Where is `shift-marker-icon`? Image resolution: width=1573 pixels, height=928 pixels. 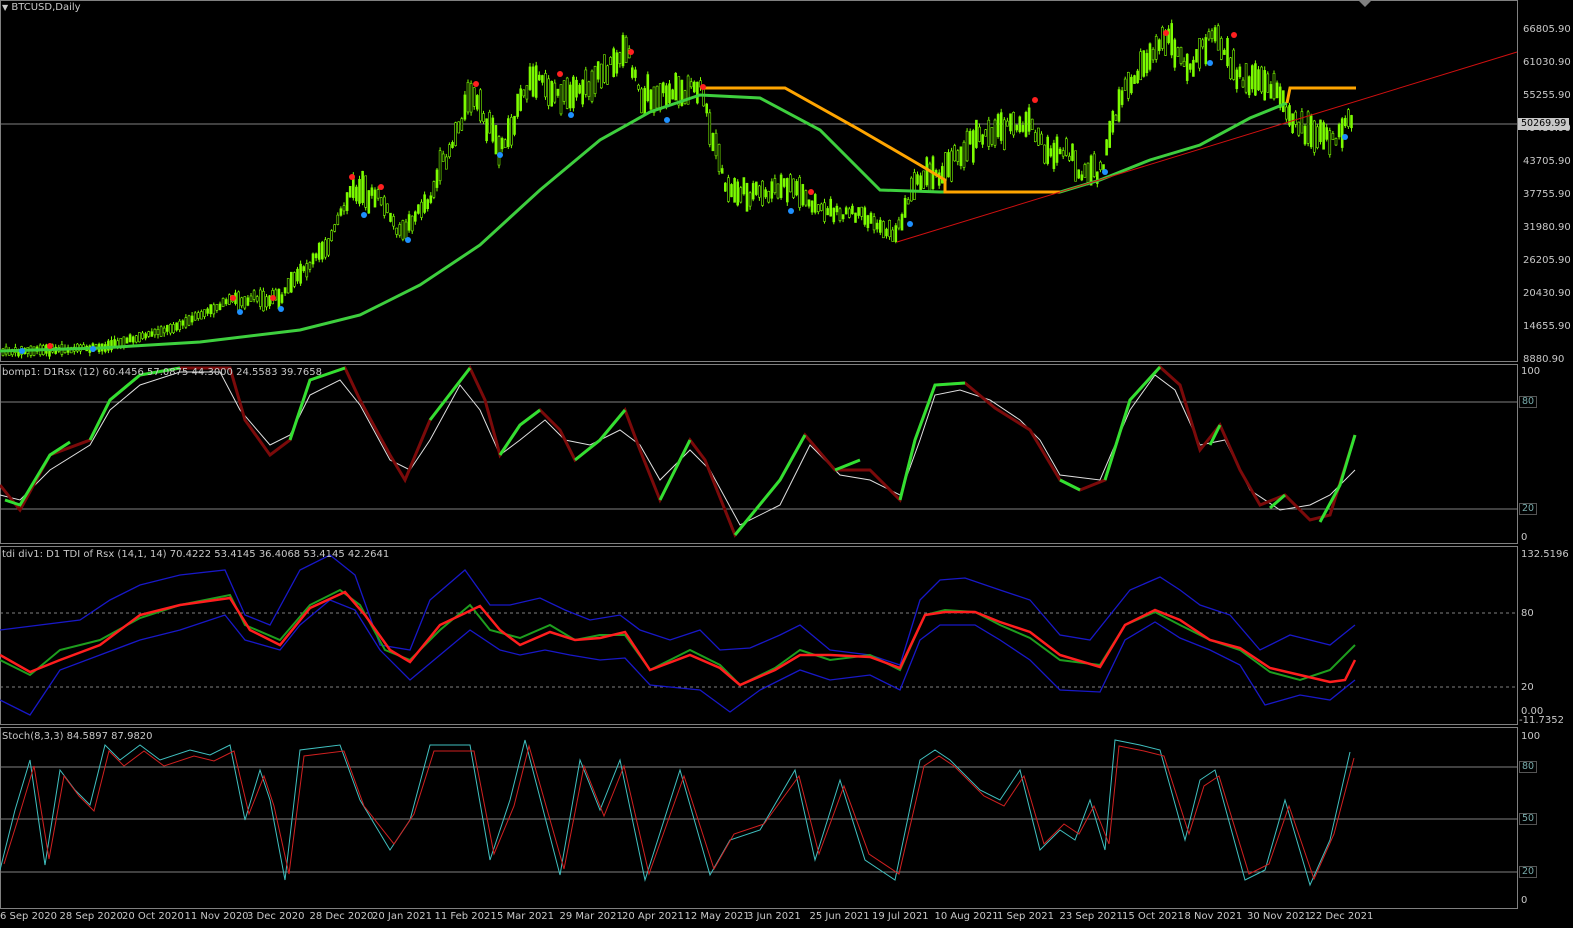 shift-marker-icon is located at coordinates (1365, 3).